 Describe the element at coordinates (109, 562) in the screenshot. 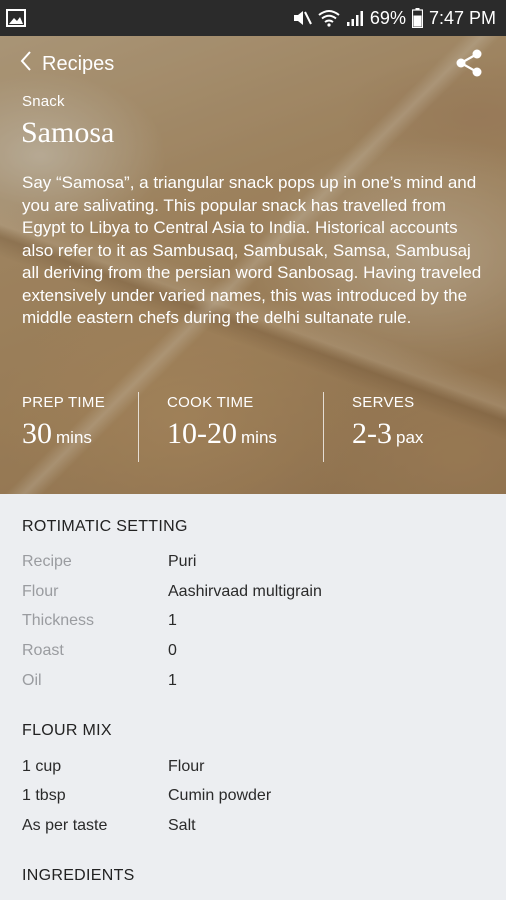

I see `setting-row: Recipe Puri` at that location.